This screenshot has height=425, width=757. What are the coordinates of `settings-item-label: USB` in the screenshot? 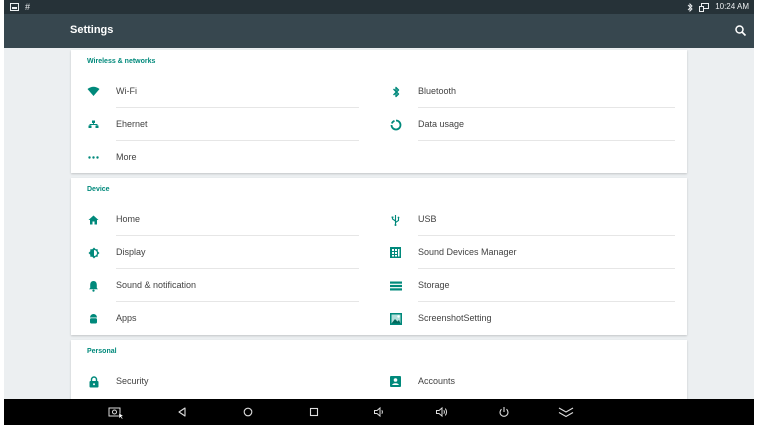 It's located at (427, 219).